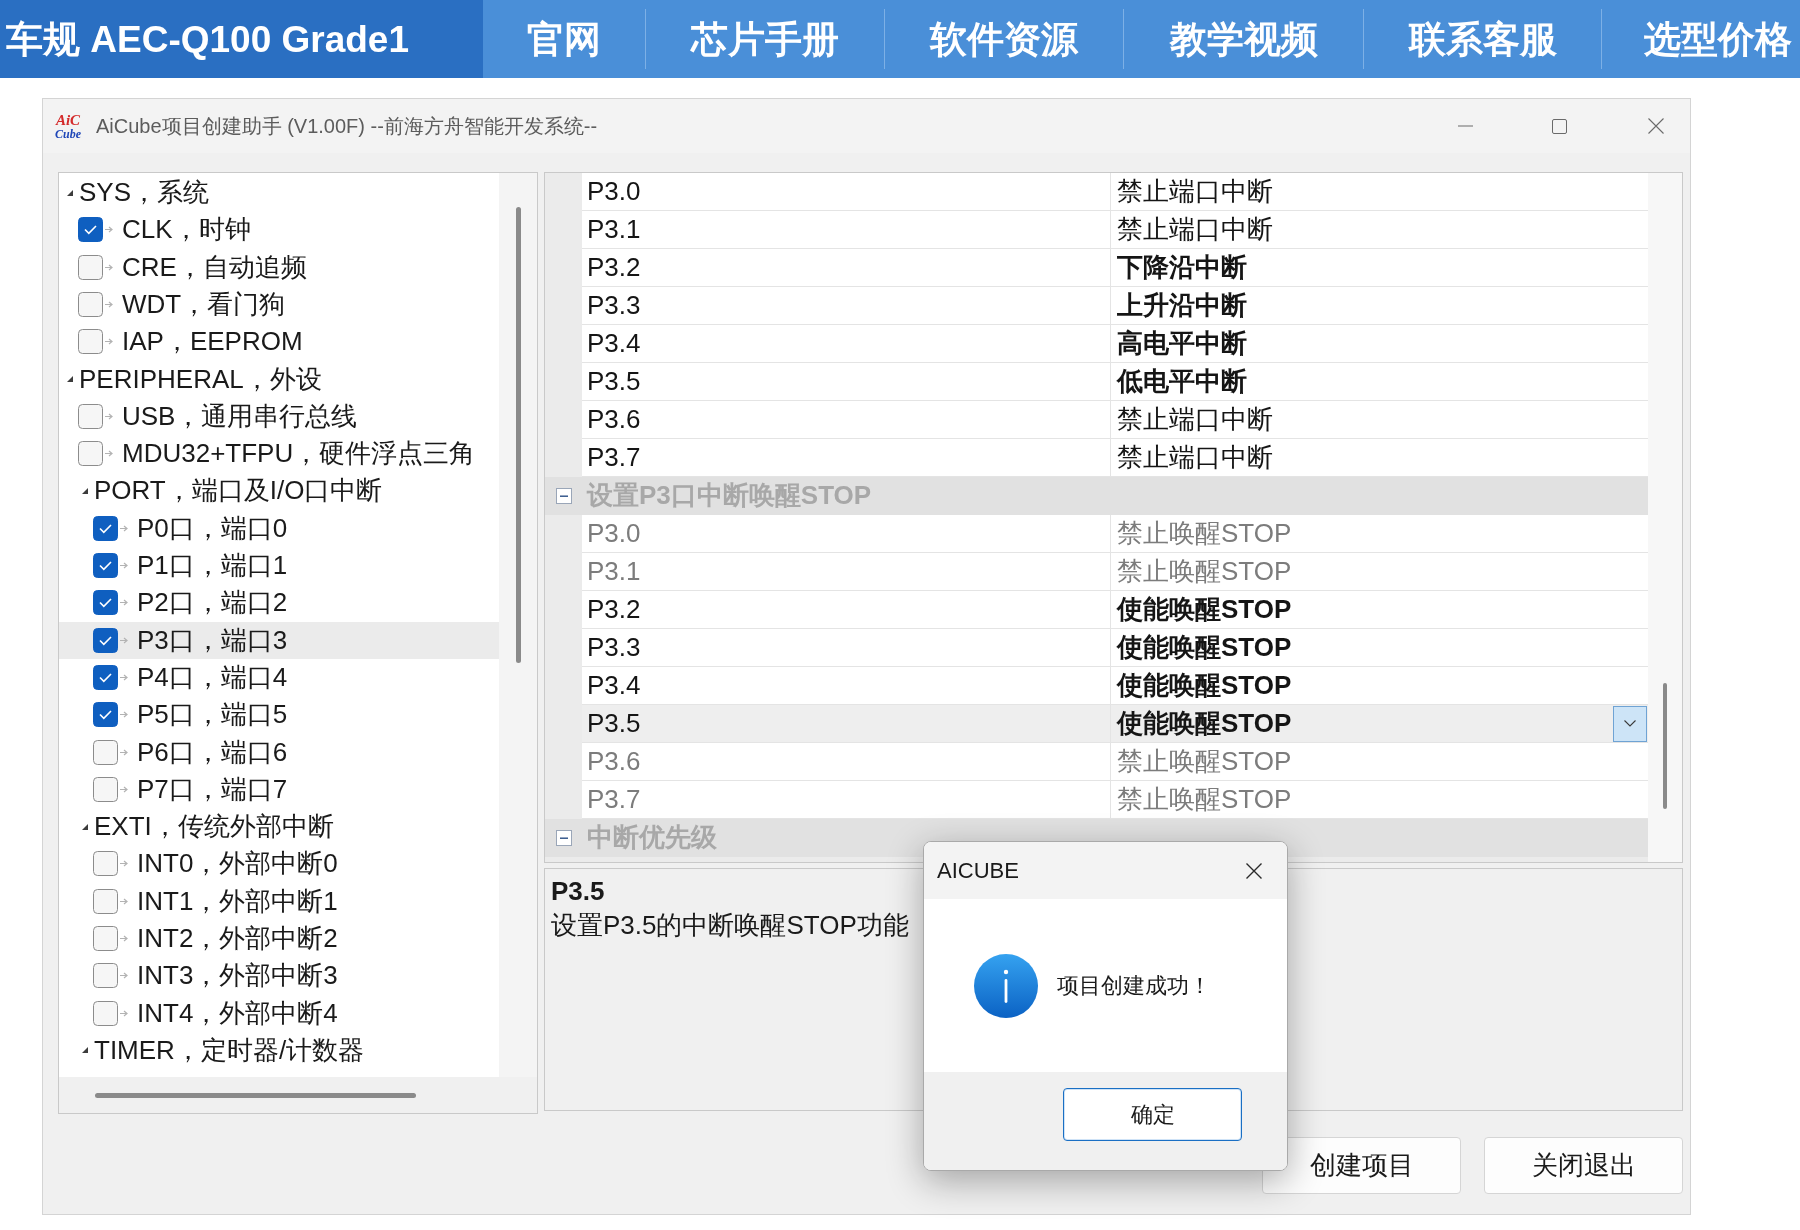  I want to click on property-name: P3.2, so click(614, 609).